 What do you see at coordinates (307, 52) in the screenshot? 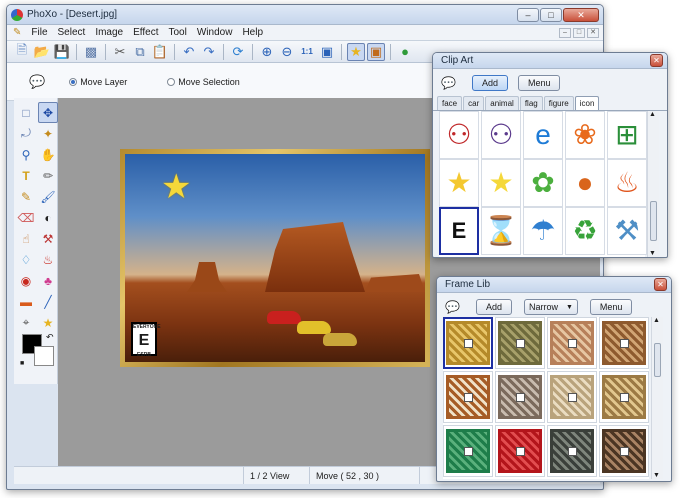
I see `actual-size-icon: 1:1` at bounding box center [307, 52].